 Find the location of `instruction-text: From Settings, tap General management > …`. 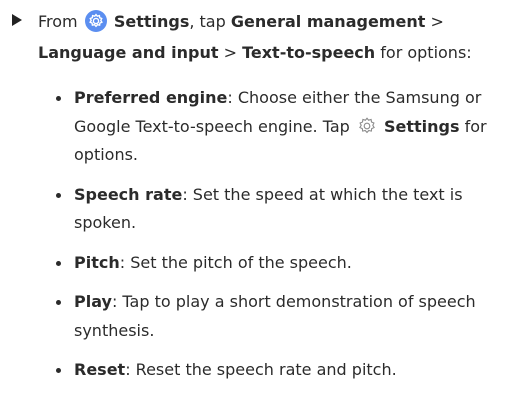

instruction-text: From Settings, tap General management > … is located at coordinates (280, 37).